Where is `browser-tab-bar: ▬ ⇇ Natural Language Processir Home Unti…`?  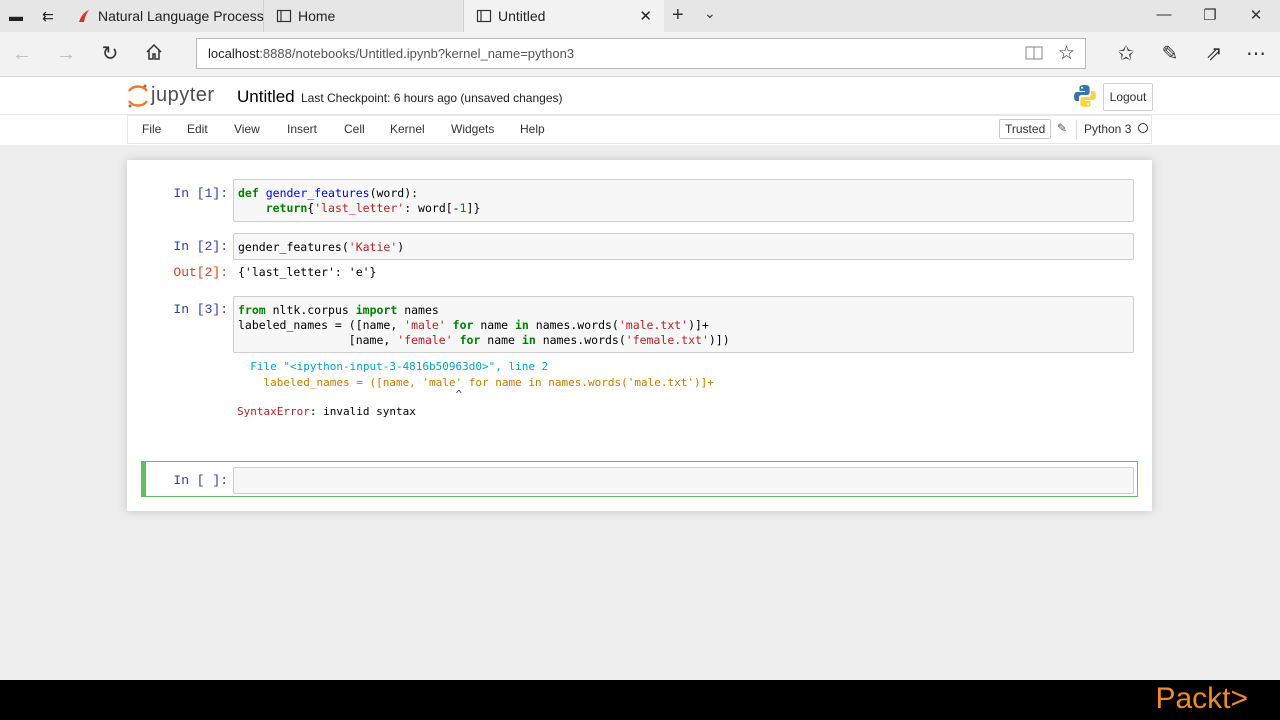
browser-tab-bar: ▬ ⇇ Natural Language Processir Home Unti… is located at coordinates (640, 16).